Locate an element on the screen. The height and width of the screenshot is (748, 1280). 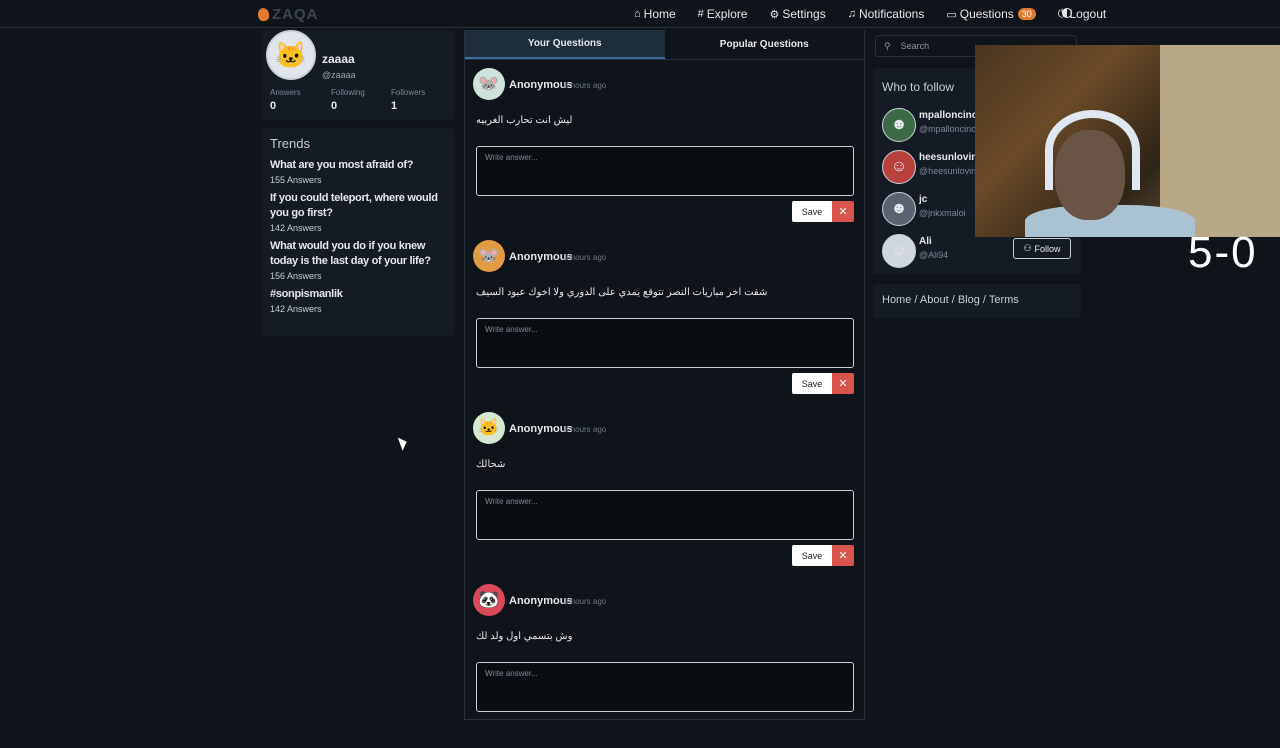
nav-questions: ▭ Questions 30 is located at coordinates (991, 14).